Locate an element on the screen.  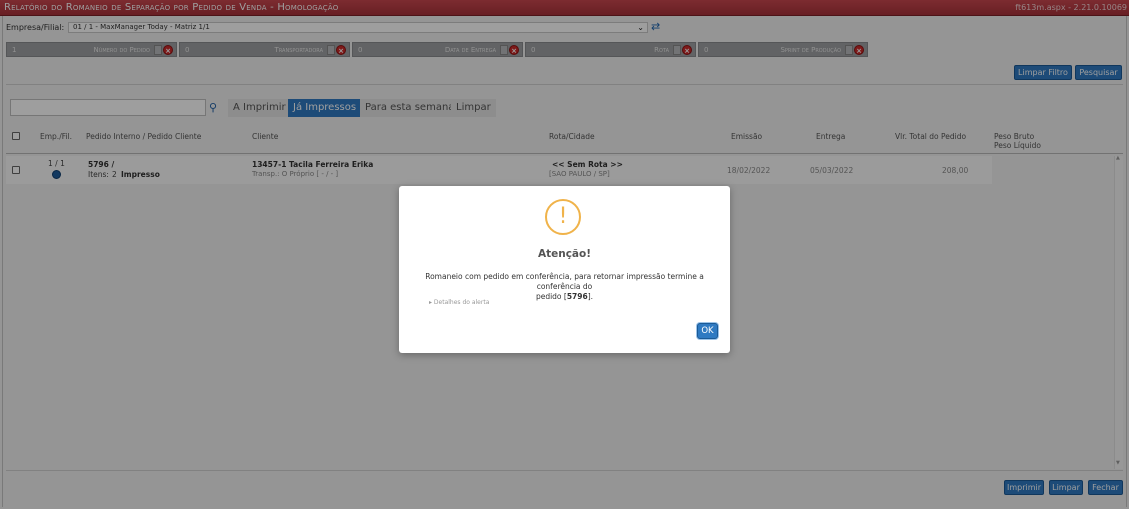
alert-order-number: 5796 is located at coordinates (577, 296).